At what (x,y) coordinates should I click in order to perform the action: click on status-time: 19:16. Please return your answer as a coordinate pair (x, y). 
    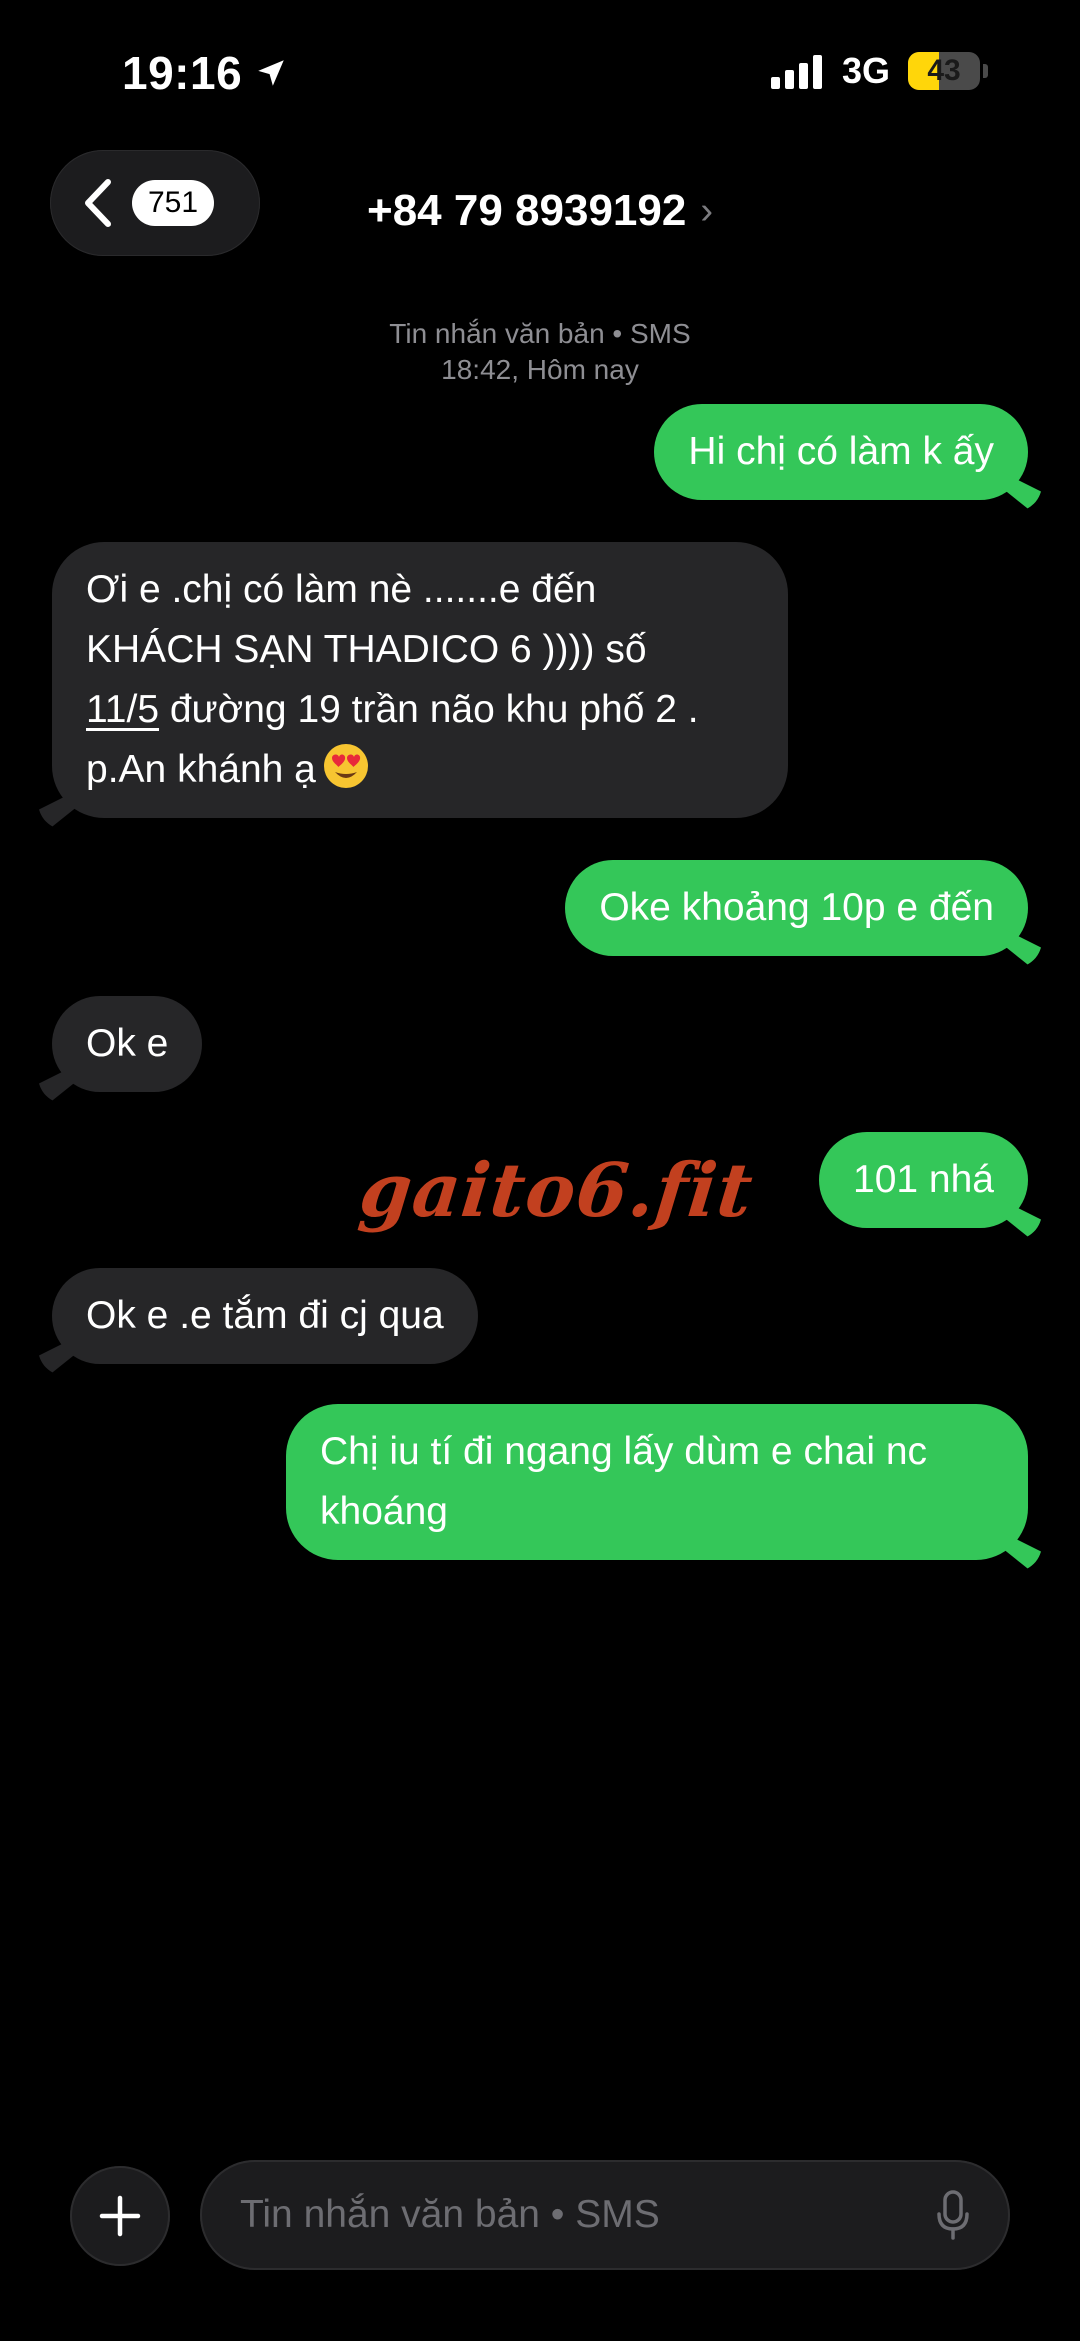
    Looking at the image, I should click on (205, 73).